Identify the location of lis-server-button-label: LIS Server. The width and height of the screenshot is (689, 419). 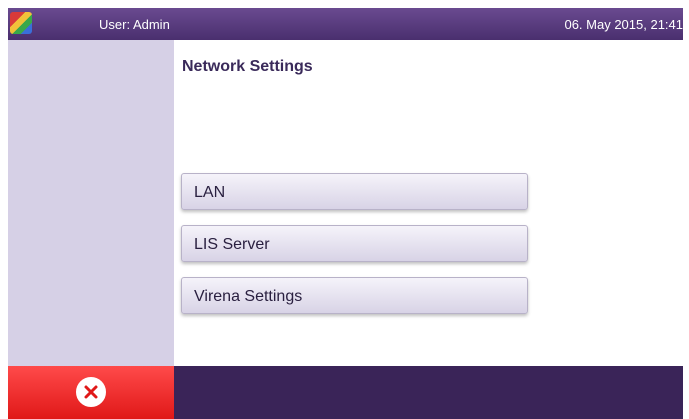
(232, 244).